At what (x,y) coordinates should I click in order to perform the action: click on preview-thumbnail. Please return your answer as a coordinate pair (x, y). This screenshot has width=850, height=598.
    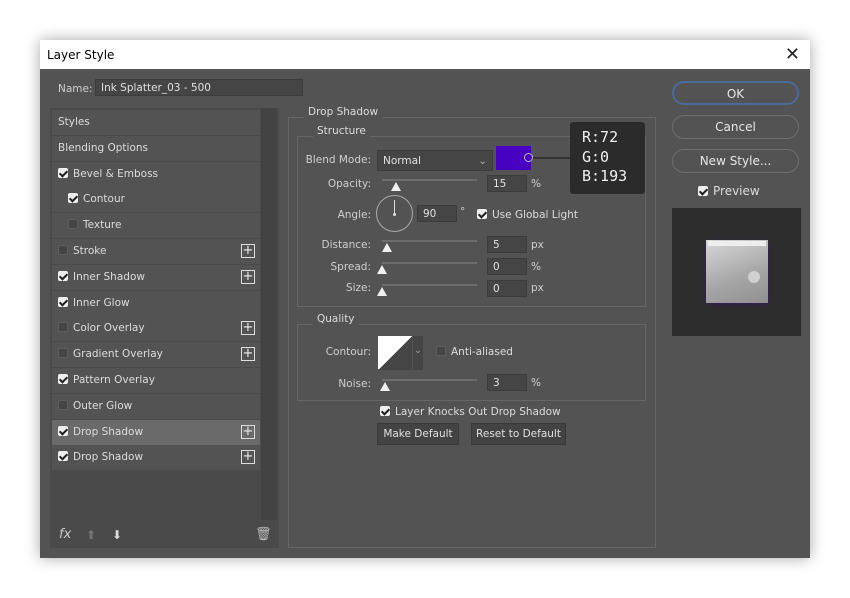
    Looking at the image, I should click on (736, 272).